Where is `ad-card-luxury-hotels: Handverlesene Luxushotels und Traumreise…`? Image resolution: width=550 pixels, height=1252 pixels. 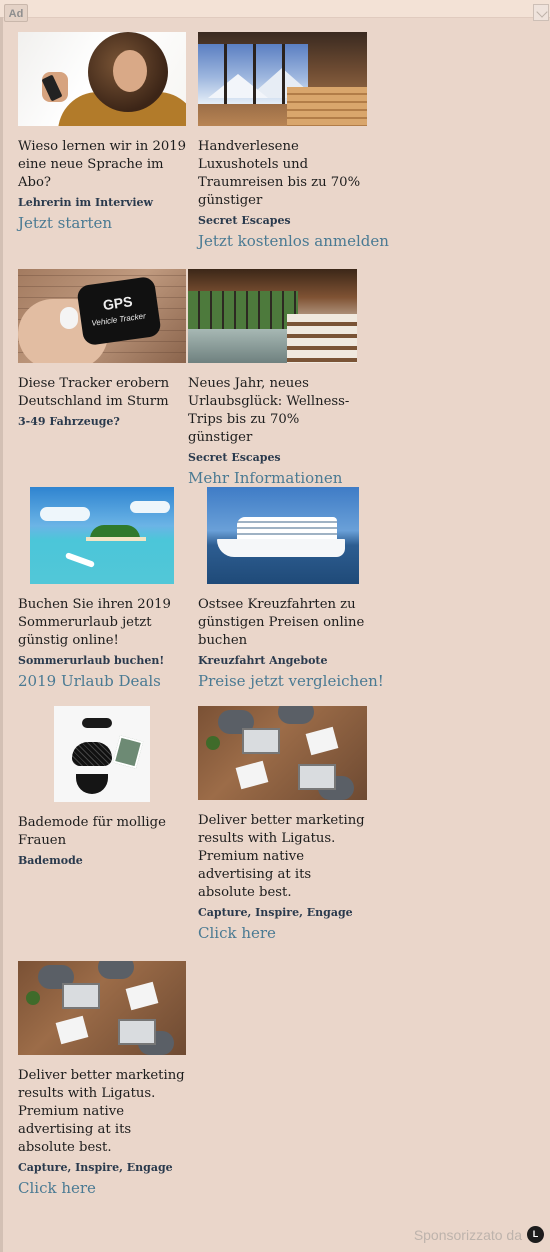
ad-card-luxury-hotels: Handverlesene Luxushotels und Traumreise… is located at coordinates (293, 141).